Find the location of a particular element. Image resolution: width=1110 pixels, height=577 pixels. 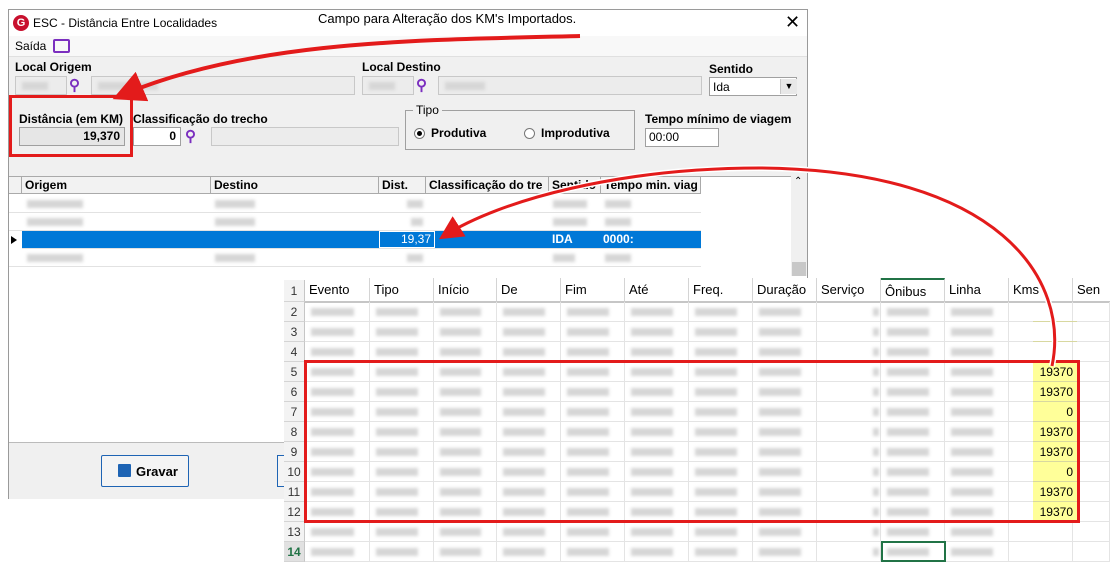

arrow-to-distancia is located at coordinates (346, 68).